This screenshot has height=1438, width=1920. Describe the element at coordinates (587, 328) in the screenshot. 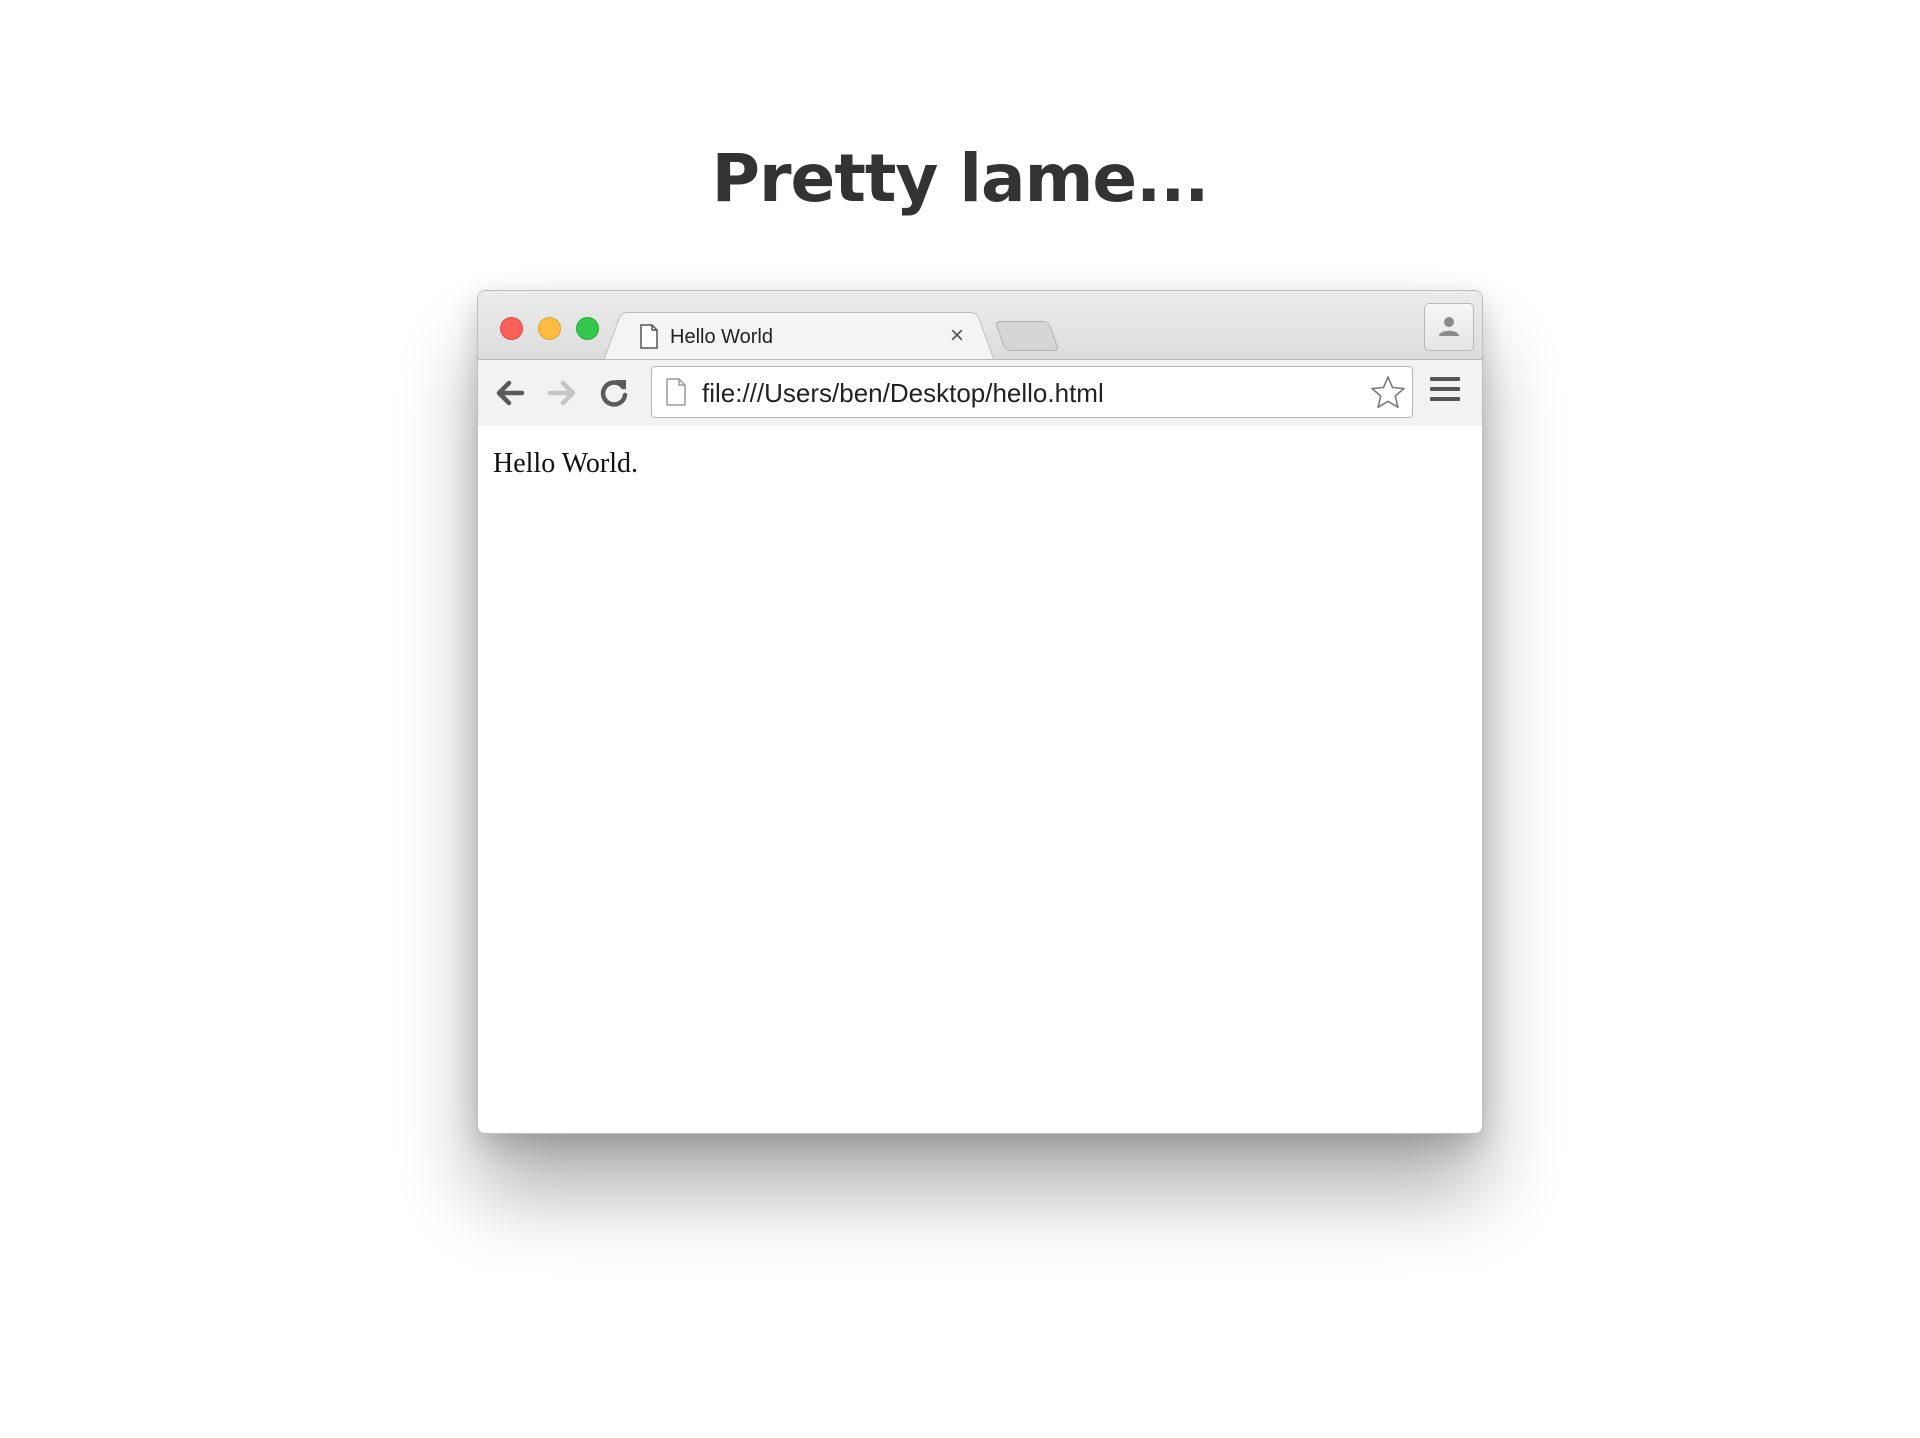

I see `window-maximize-button` at that location.